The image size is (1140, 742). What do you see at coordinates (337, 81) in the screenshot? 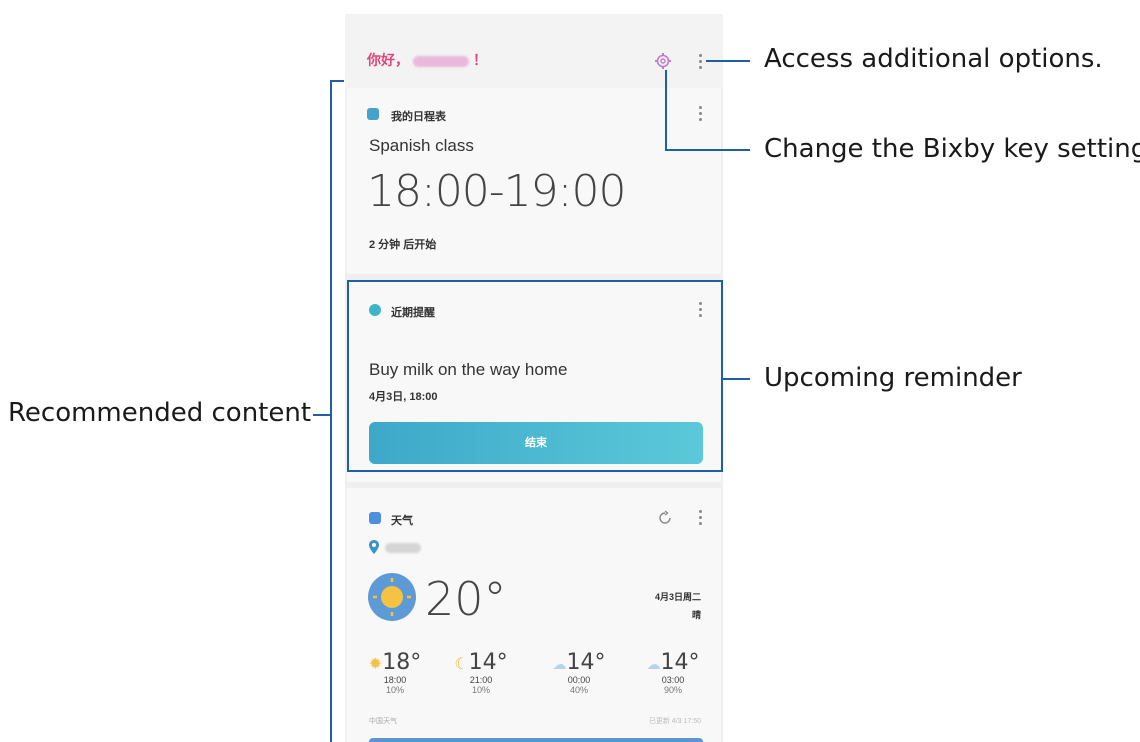
I see `bracket-recommended-top` at bounding box center [337, 81].